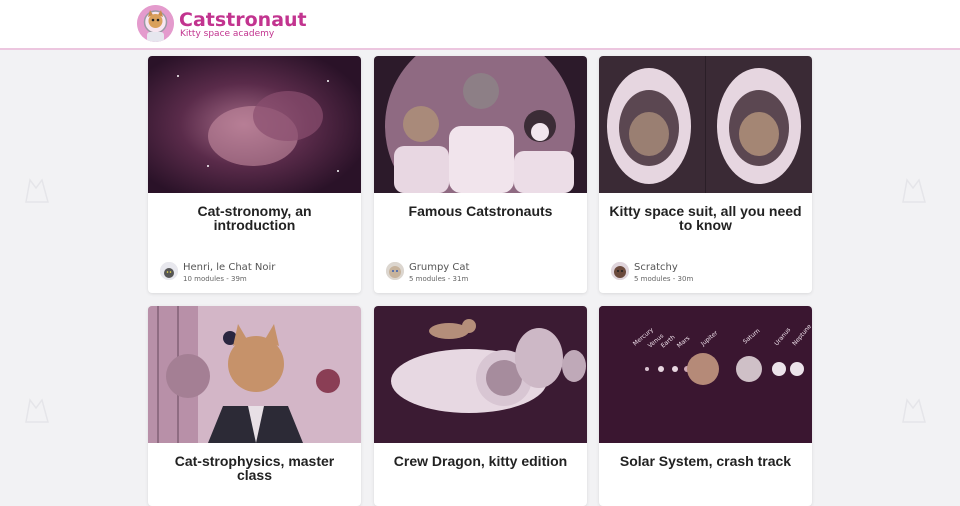  I want to click on course-title: Famous Catstronauts, so click(480, 211).